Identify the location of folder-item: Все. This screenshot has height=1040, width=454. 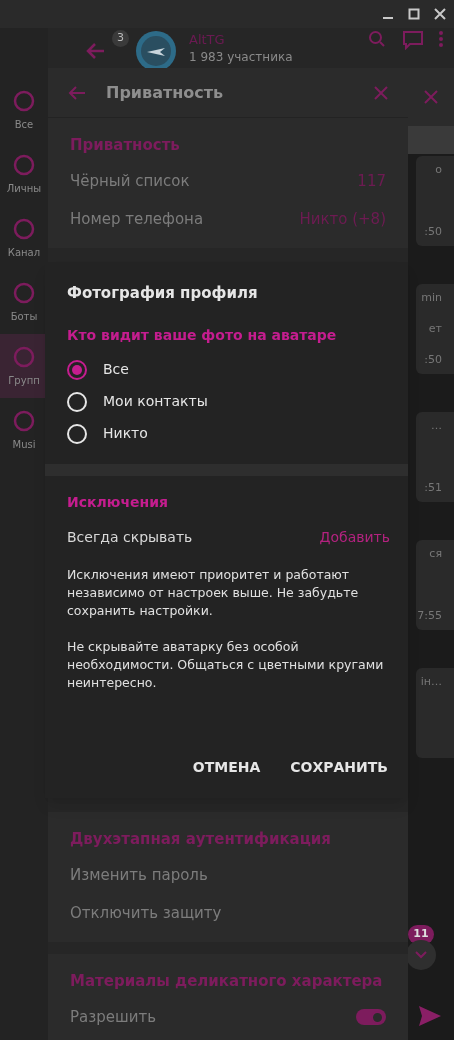
(24, 110).